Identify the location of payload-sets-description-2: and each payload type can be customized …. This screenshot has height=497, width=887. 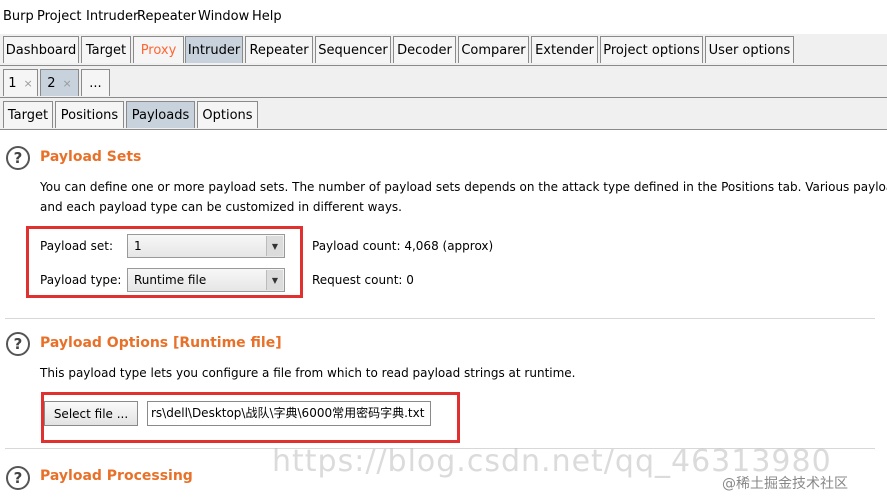
(221, 207).